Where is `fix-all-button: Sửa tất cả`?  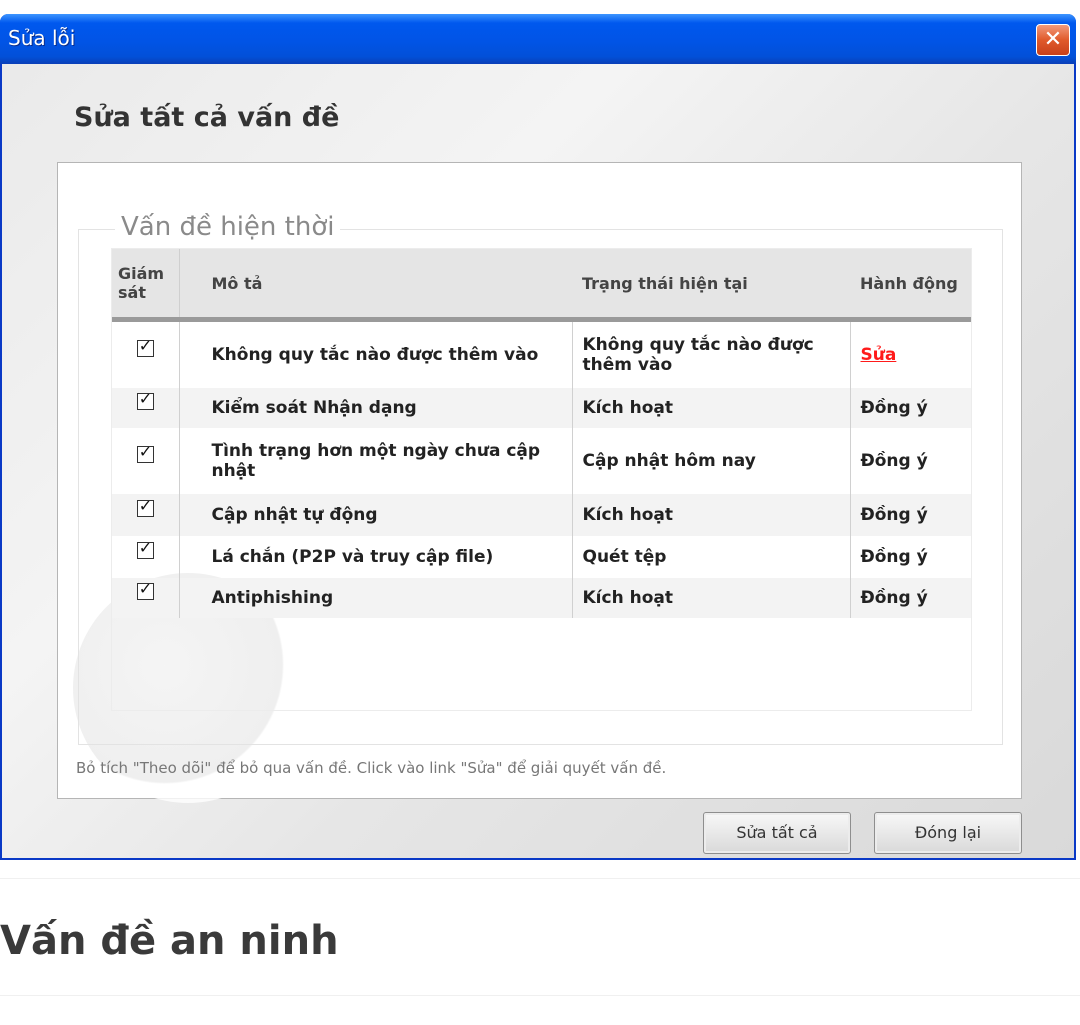
fix-all-button: Sửa tất cả is located at coordinates (777, 833).